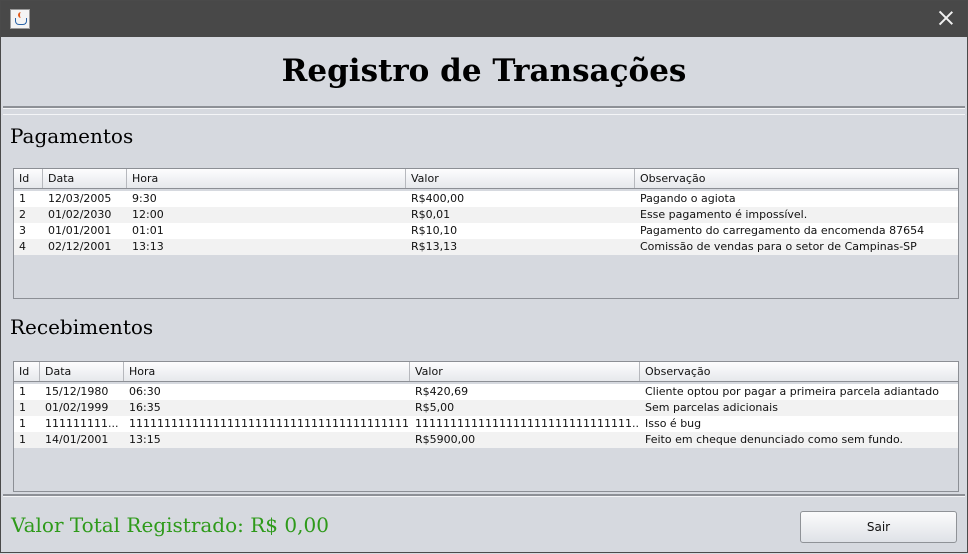 The height and width of the screenshot is (554, 968). Describe the element at coordinates (442, 391) in the screenshot. I see `cell-valor: R$420,69` at that location.